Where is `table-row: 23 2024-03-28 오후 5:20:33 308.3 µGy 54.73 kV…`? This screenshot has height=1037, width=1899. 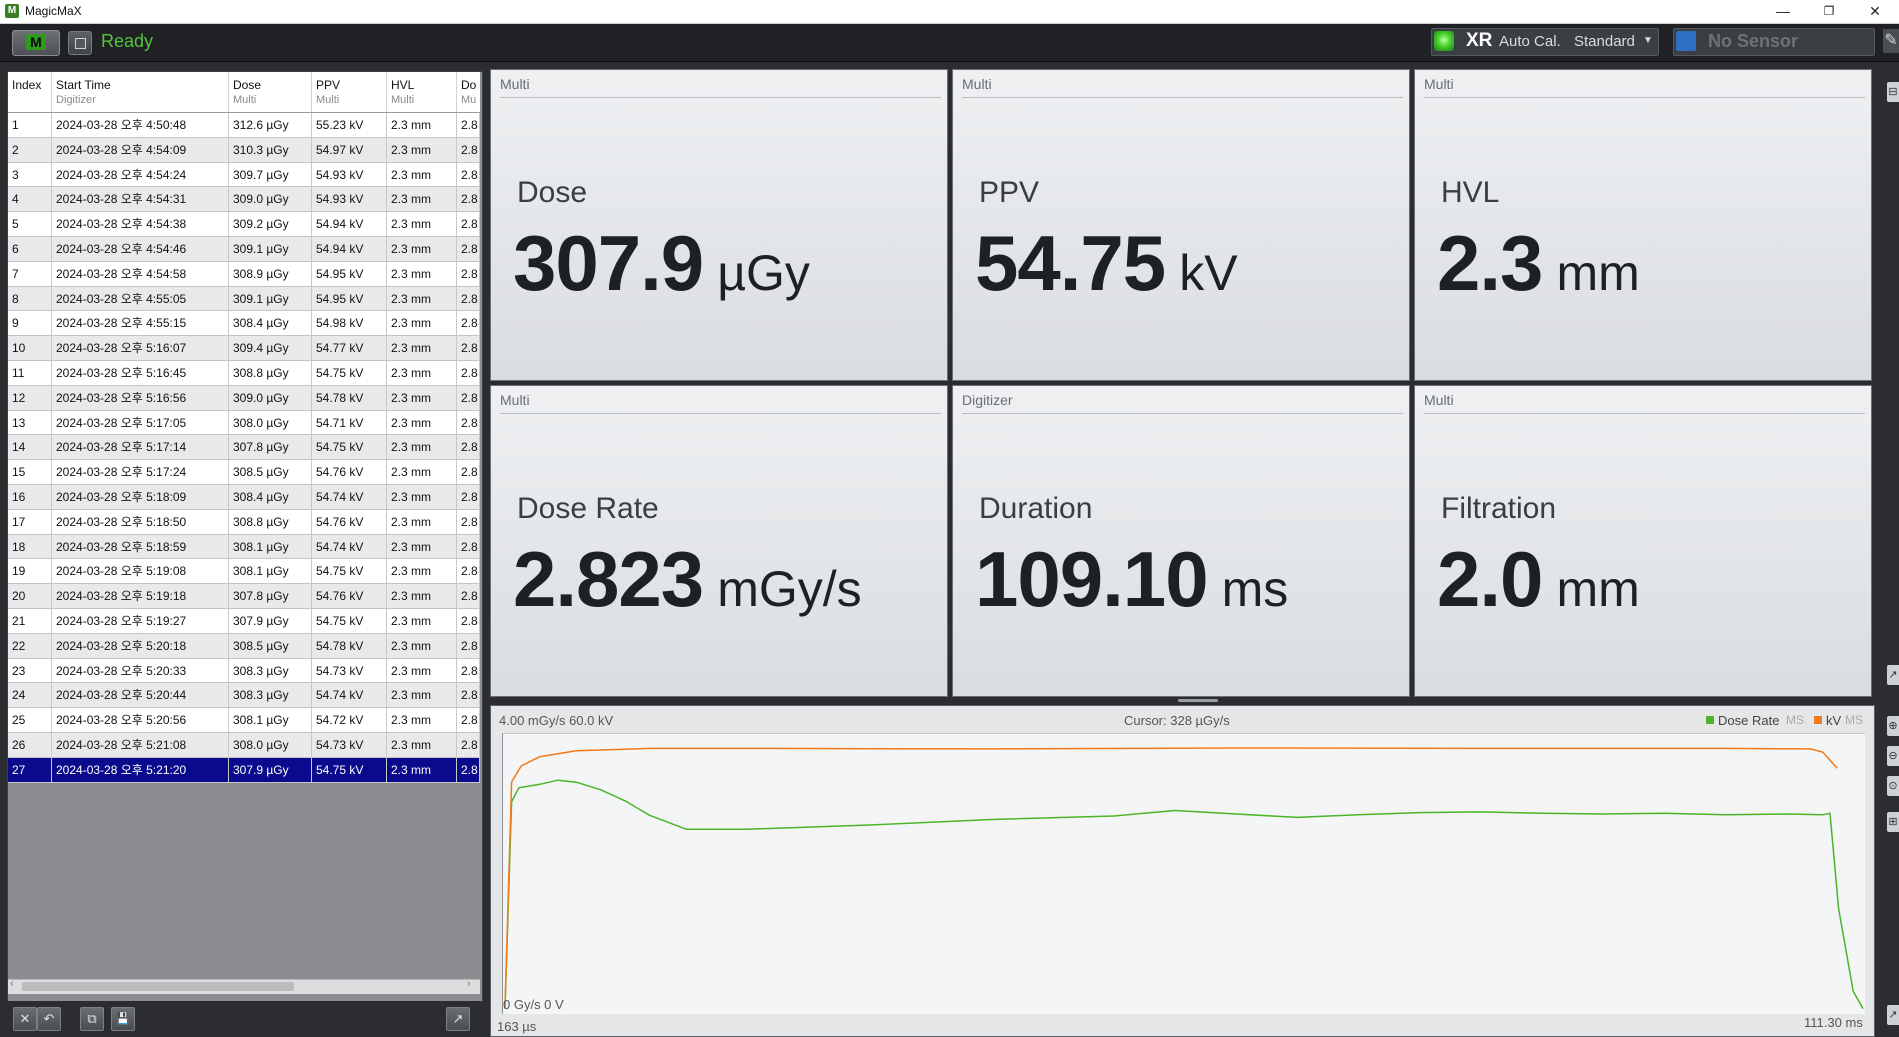
table-row: 23 2024-03-28 오후 5:20:33 308.3 µGy 54.73 kV… is located at coordinates (244, 671).